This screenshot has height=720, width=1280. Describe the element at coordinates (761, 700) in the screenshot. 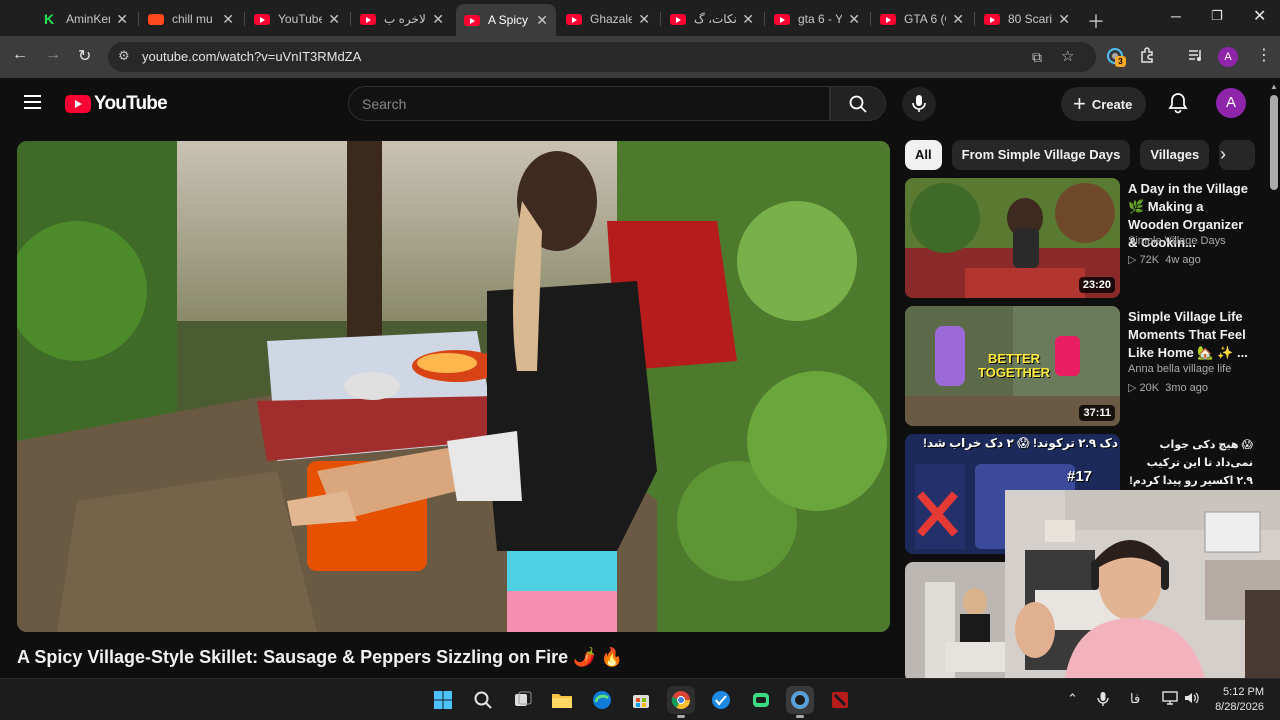

I see `discord-icon` at that location.